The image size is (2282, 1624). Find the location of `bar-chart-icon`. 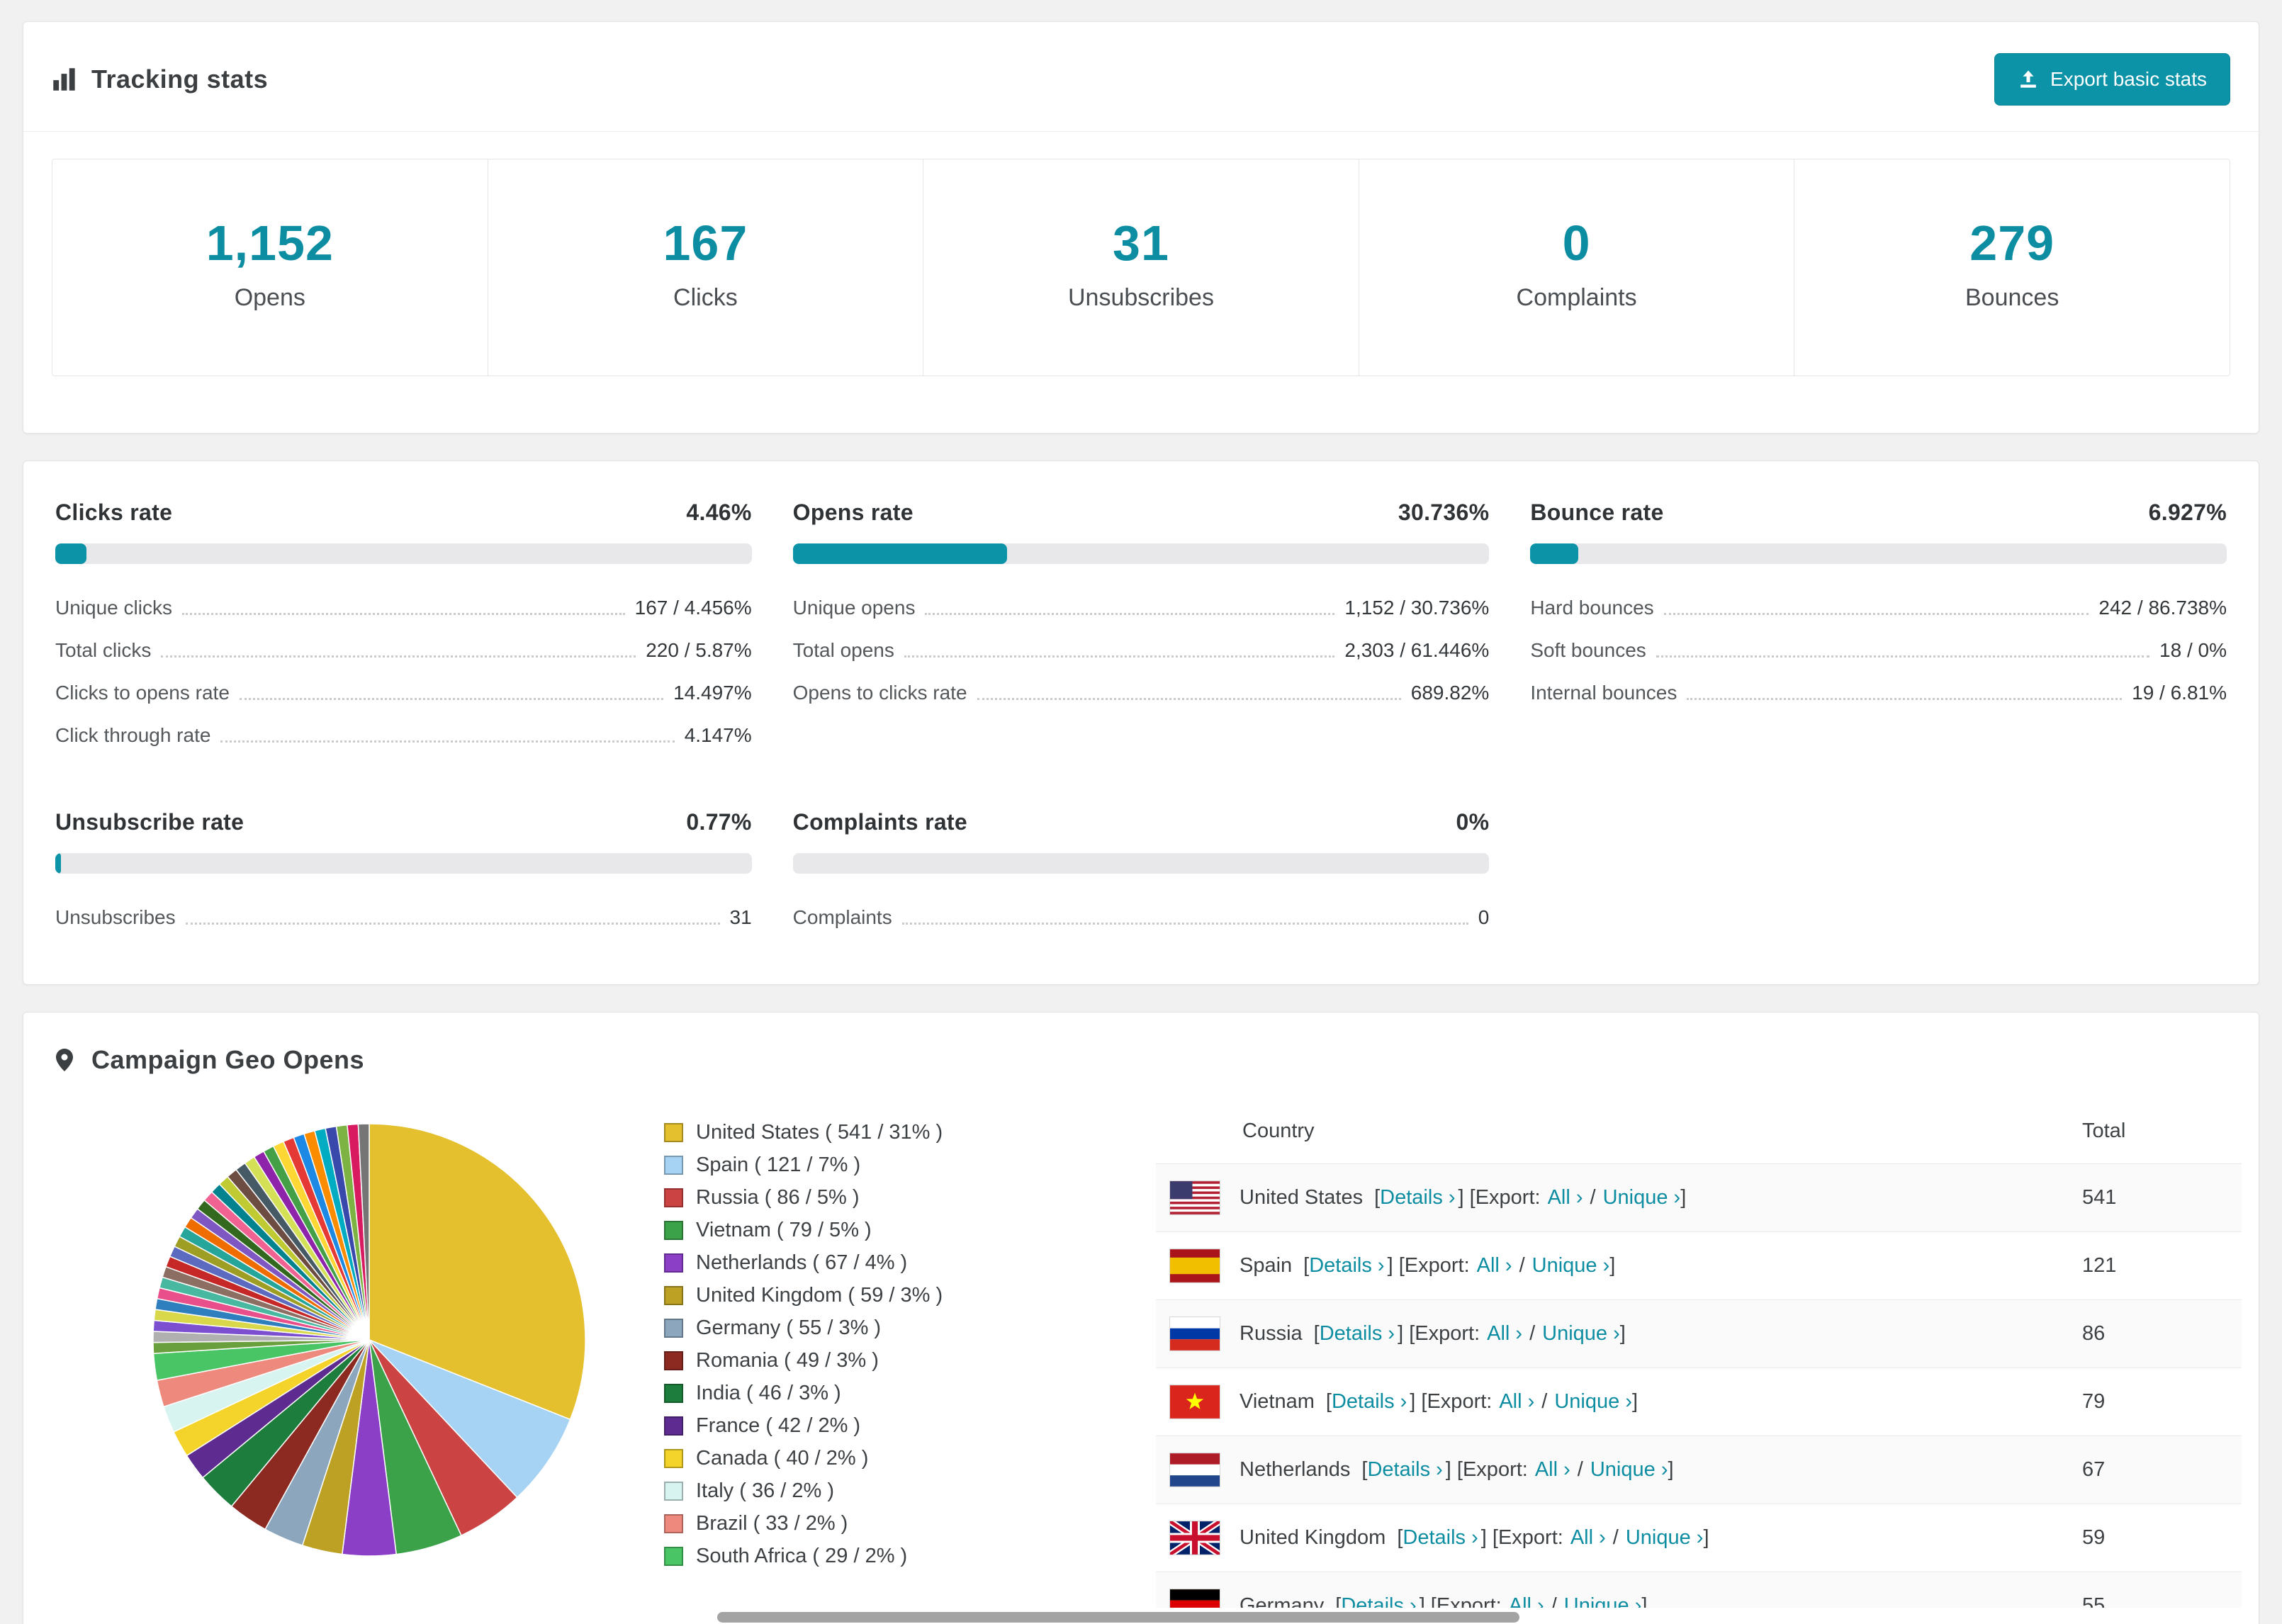

bar-chart-icon is located at coordinates (64, 80).